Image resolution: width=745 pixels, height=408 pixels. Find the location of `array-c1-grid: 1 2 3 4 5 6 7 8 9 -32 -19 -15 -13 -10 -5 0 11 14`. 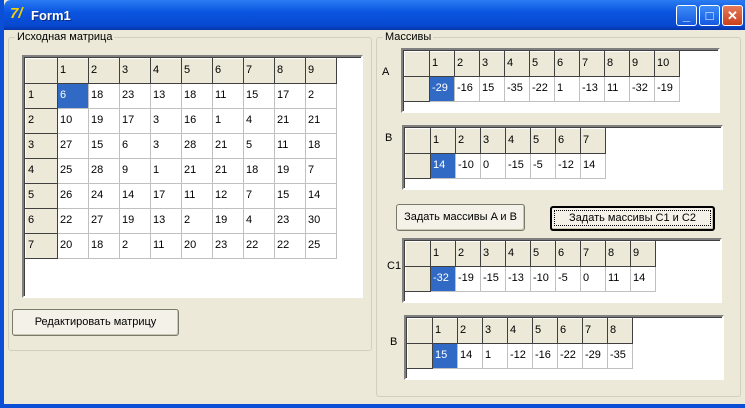

array-c1-grid: 1 2 3 4 5 6 7 8 9 -32 -19 -15 -13 -10 -5 0 11 14 is located at coordinates (562, 270).